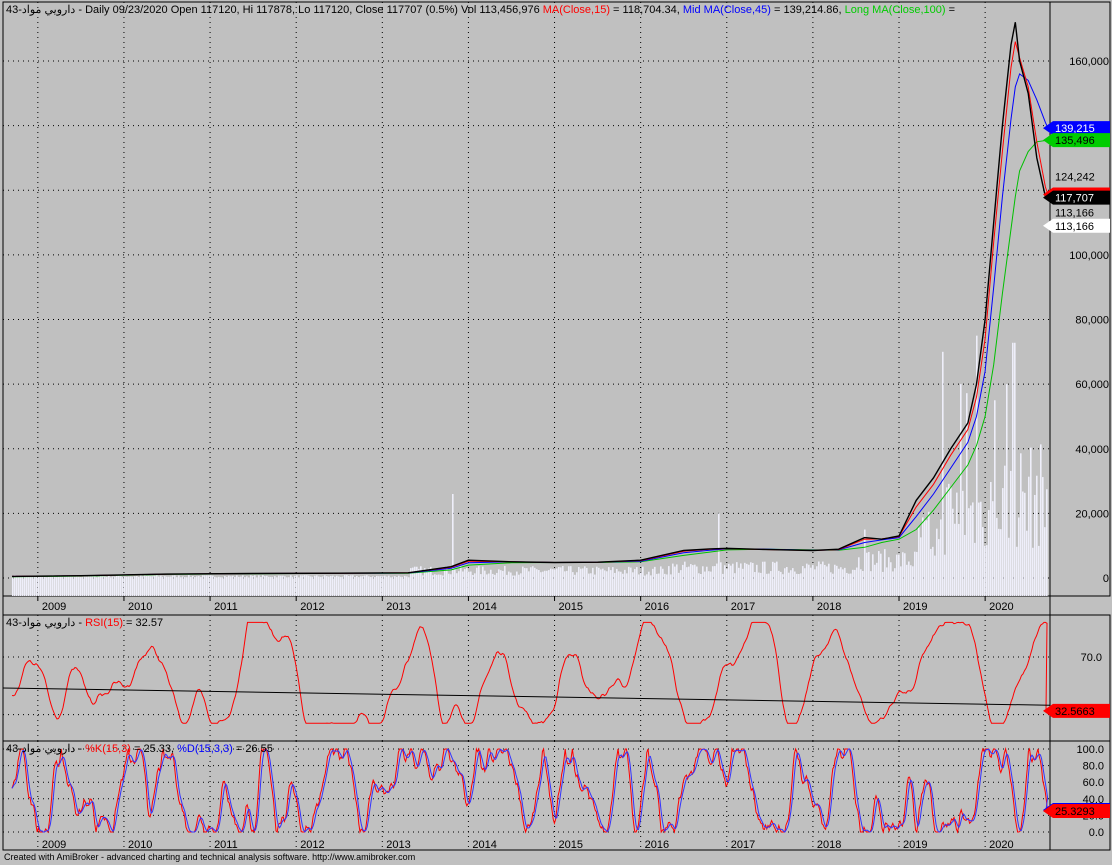 Image resolution: width=1112 pixels, height=865 pixels. I want to click on stoch-header-sep: -, so click(80, 749).